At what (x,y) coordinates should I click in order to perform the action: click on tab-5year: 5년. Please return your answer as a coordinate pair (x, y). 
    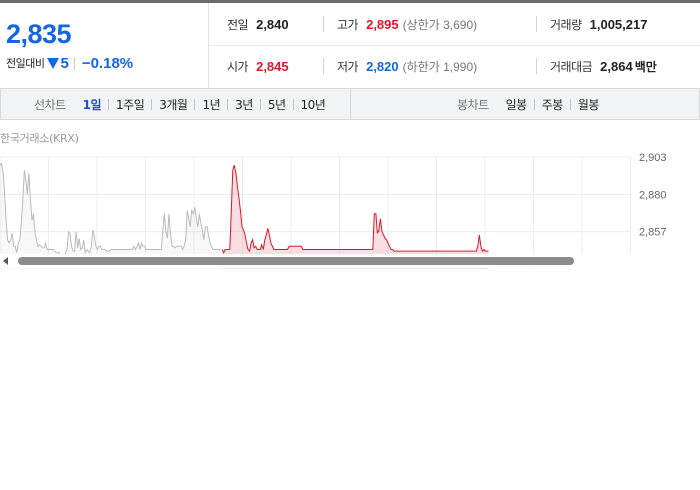
    Looking at the image, I should click on (277, 104).